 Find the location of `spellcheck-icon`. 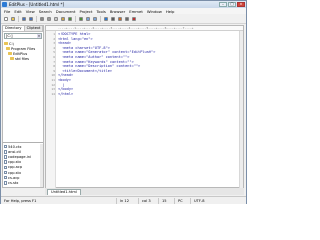

spellcheck-icon is located at coordinates (134, 18).